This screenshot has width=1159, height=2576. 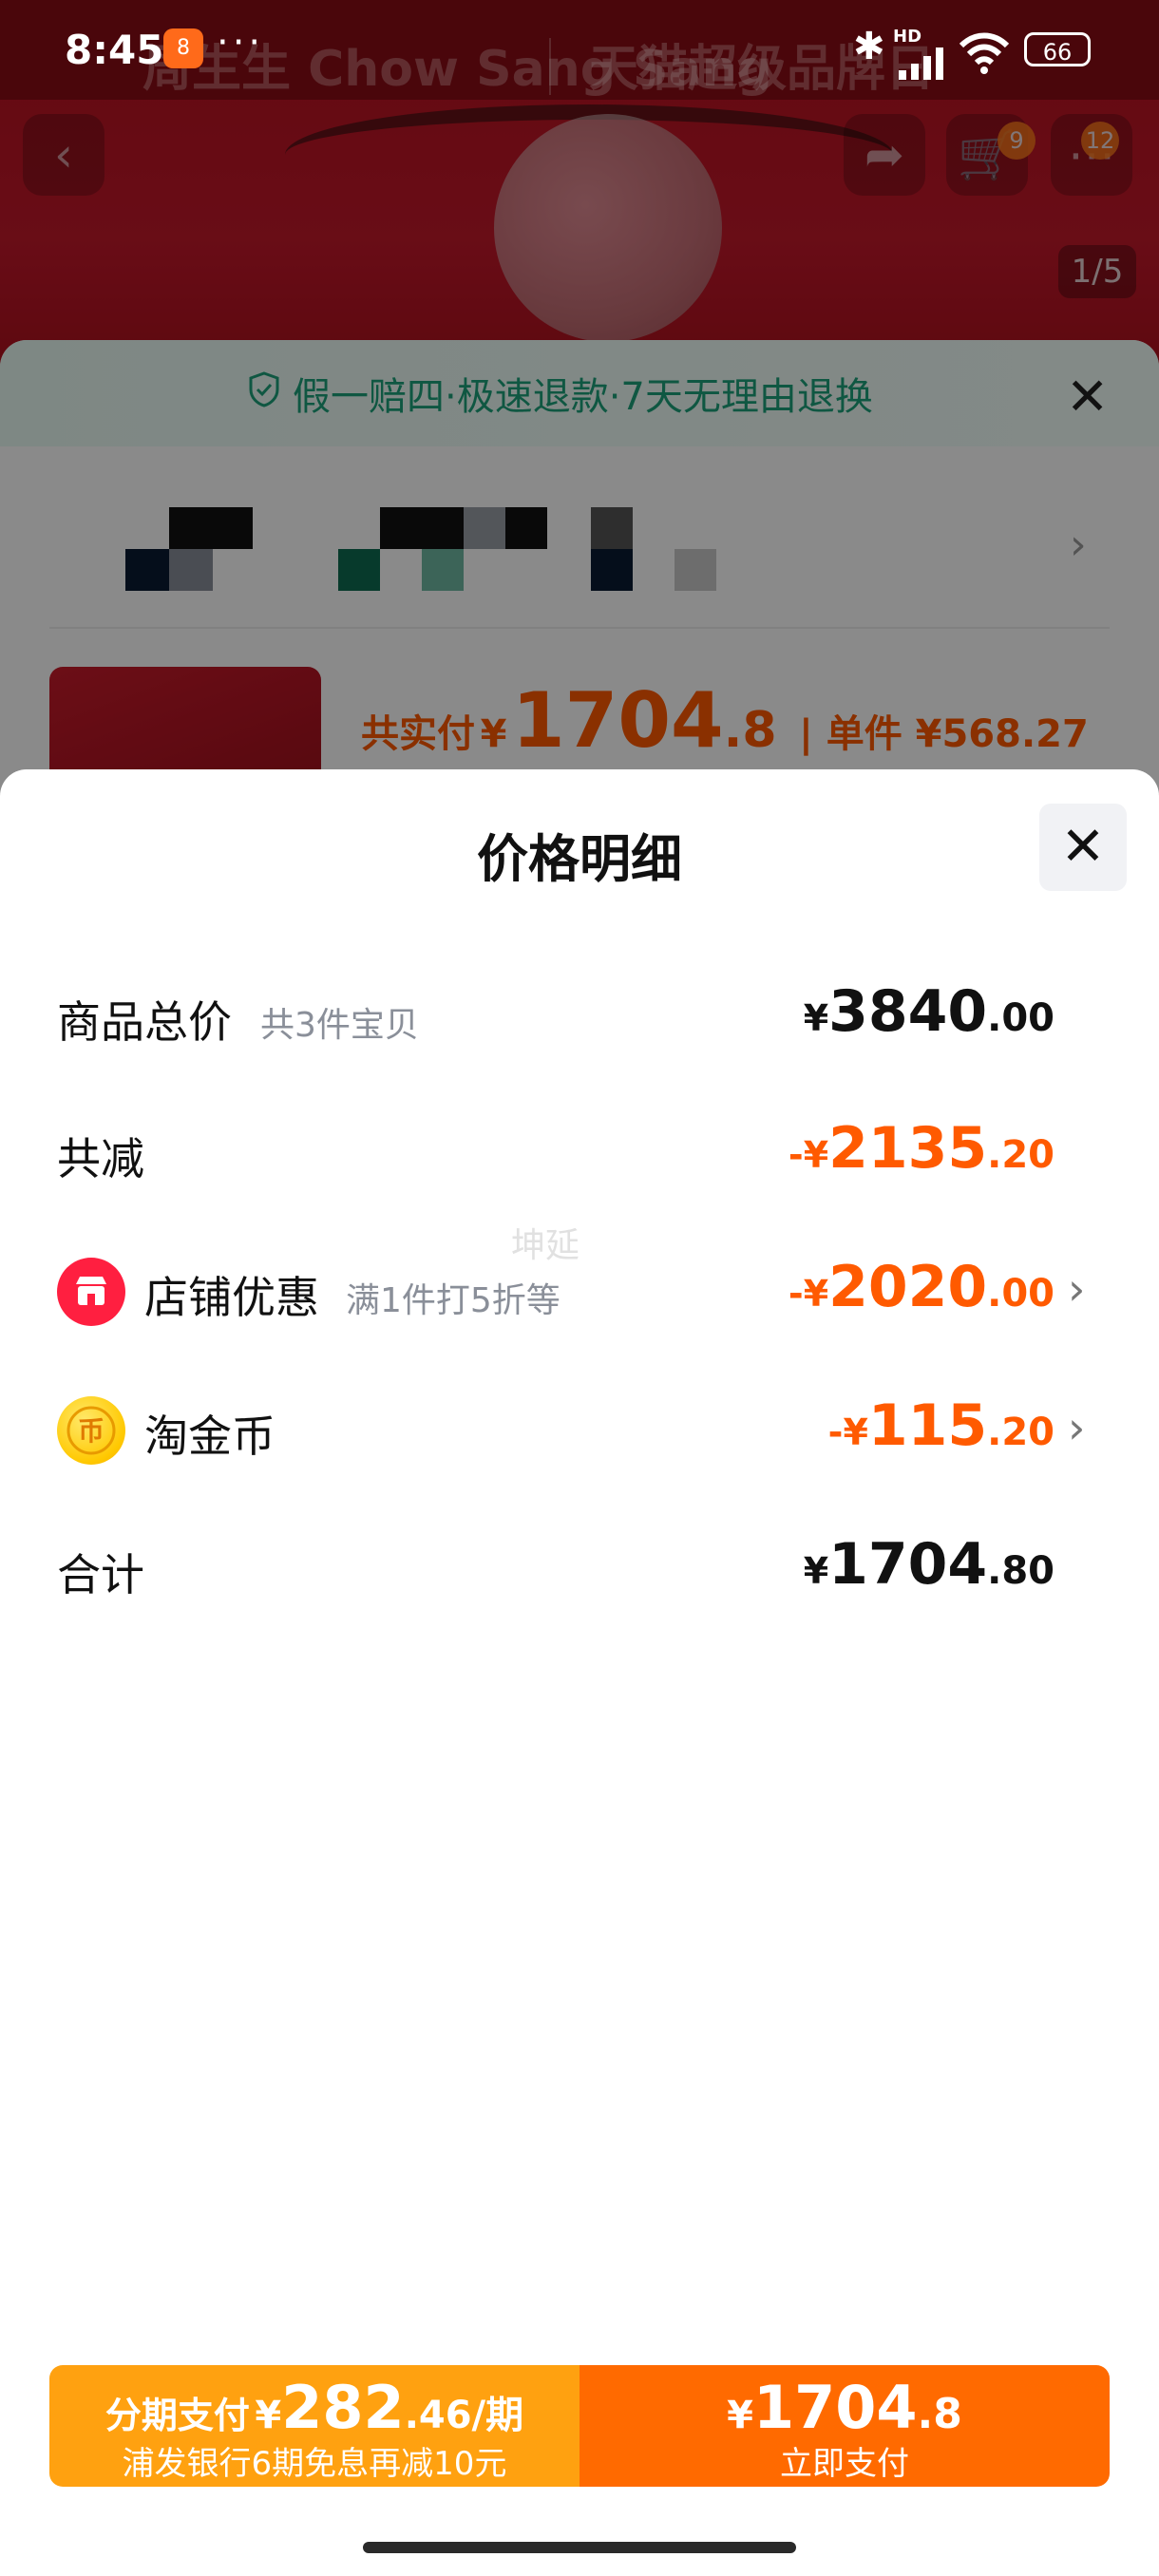 I want to click on bluetooth-icon: ✱, so click(x=869, y=46).